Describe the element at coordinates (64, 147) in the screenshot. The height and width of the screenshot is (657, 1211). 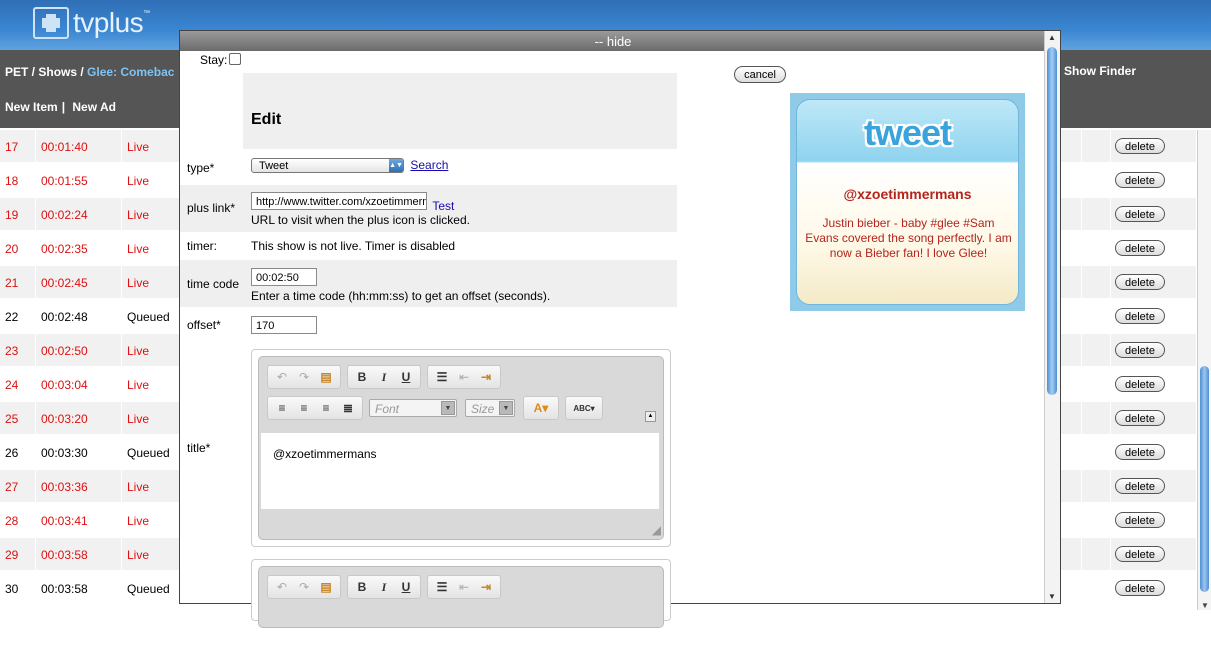
I see `row-time: 00:01:40` at that location.